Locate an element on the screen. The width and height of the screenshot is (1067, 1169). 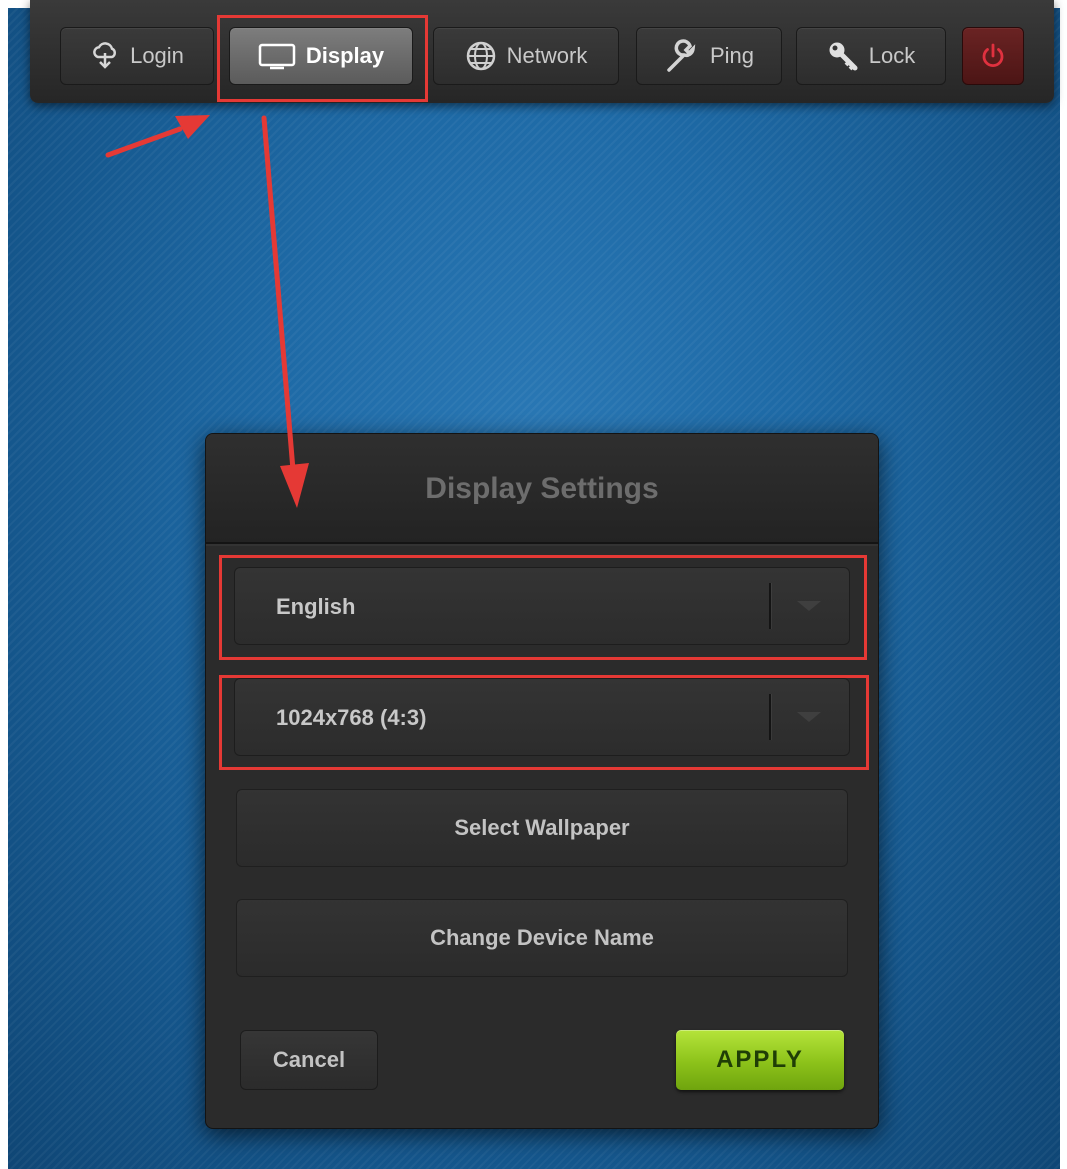
network-button: Network is located at coordinates (526, 56).